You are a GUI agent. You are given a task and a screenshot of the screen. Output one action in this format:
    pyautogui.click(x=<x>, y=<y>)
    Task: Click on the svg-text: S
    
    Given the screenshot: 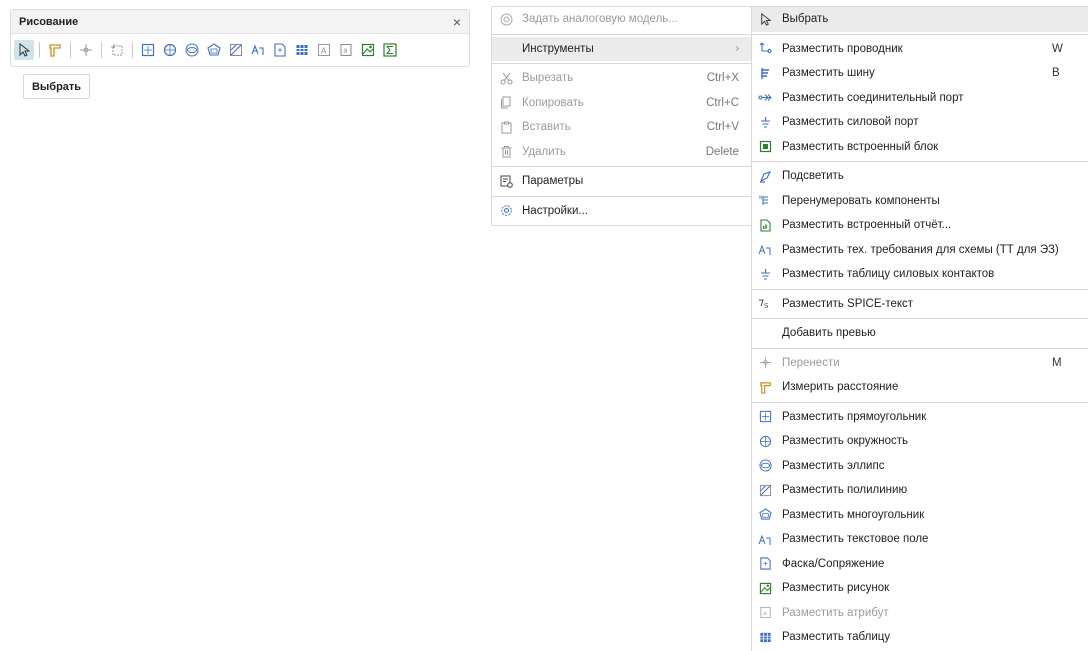 What is the action you would take?
    pyautogui.click(x=766, y=306)
    